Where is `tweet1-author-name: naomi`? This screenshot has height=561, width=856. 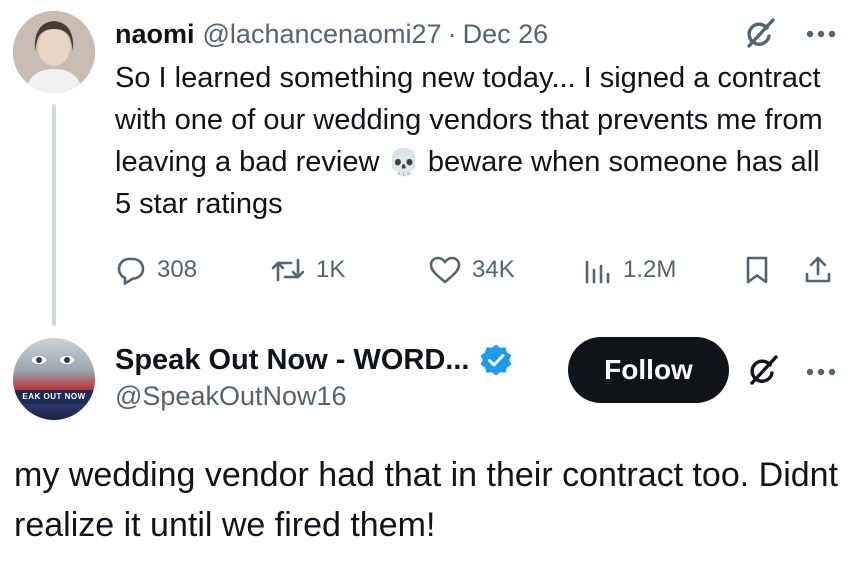
tweet1-author-name: naomi is located at coordinates (155, 34).